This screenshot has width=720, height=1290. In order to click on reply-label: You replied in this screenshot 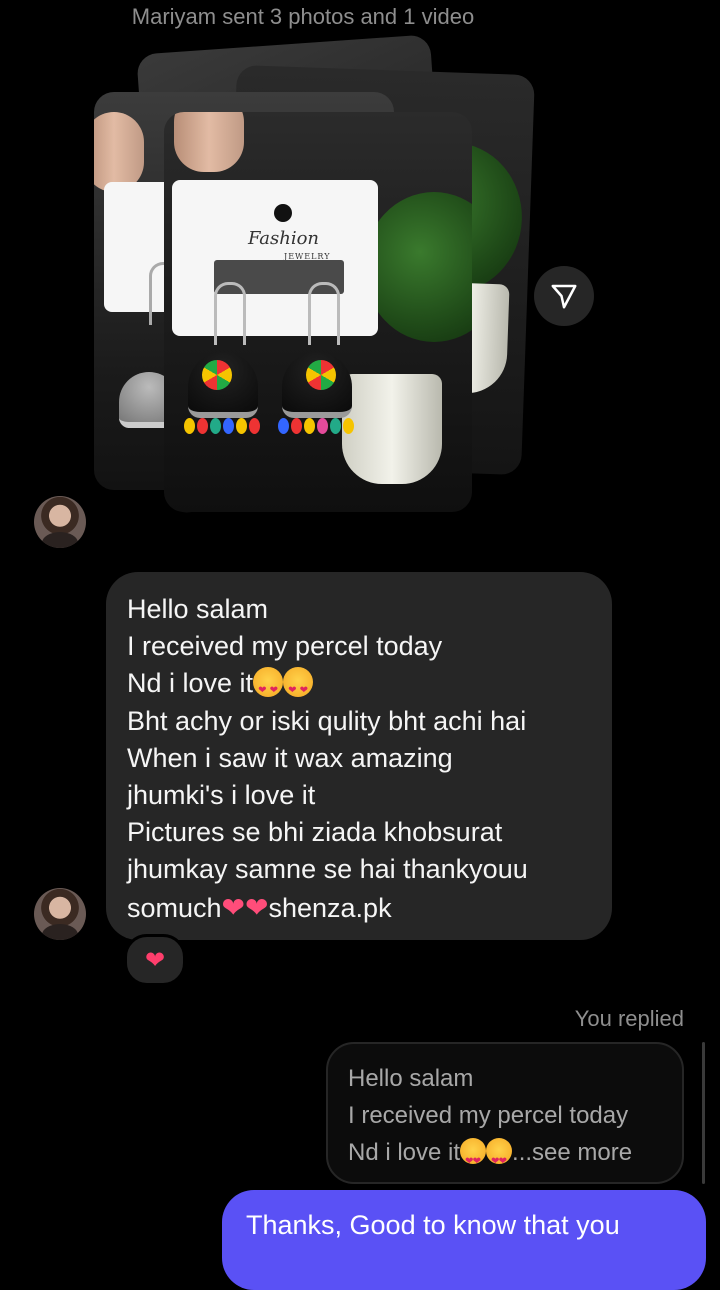, I will do `click(629, 1018)`.